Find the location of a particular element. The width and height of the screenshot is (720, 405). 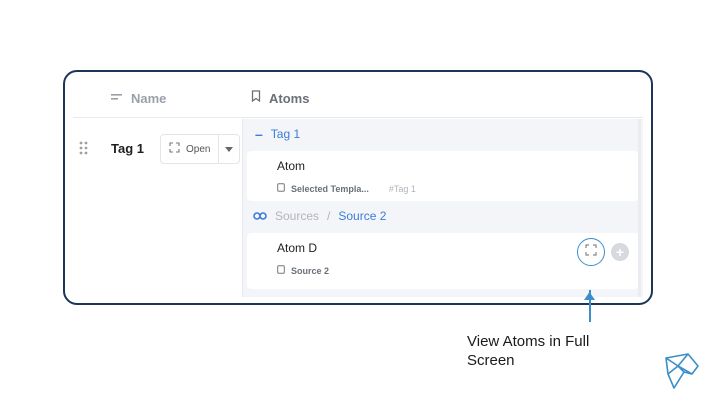

atoms-column-header: Atoms is located at coordinates (280, 98).